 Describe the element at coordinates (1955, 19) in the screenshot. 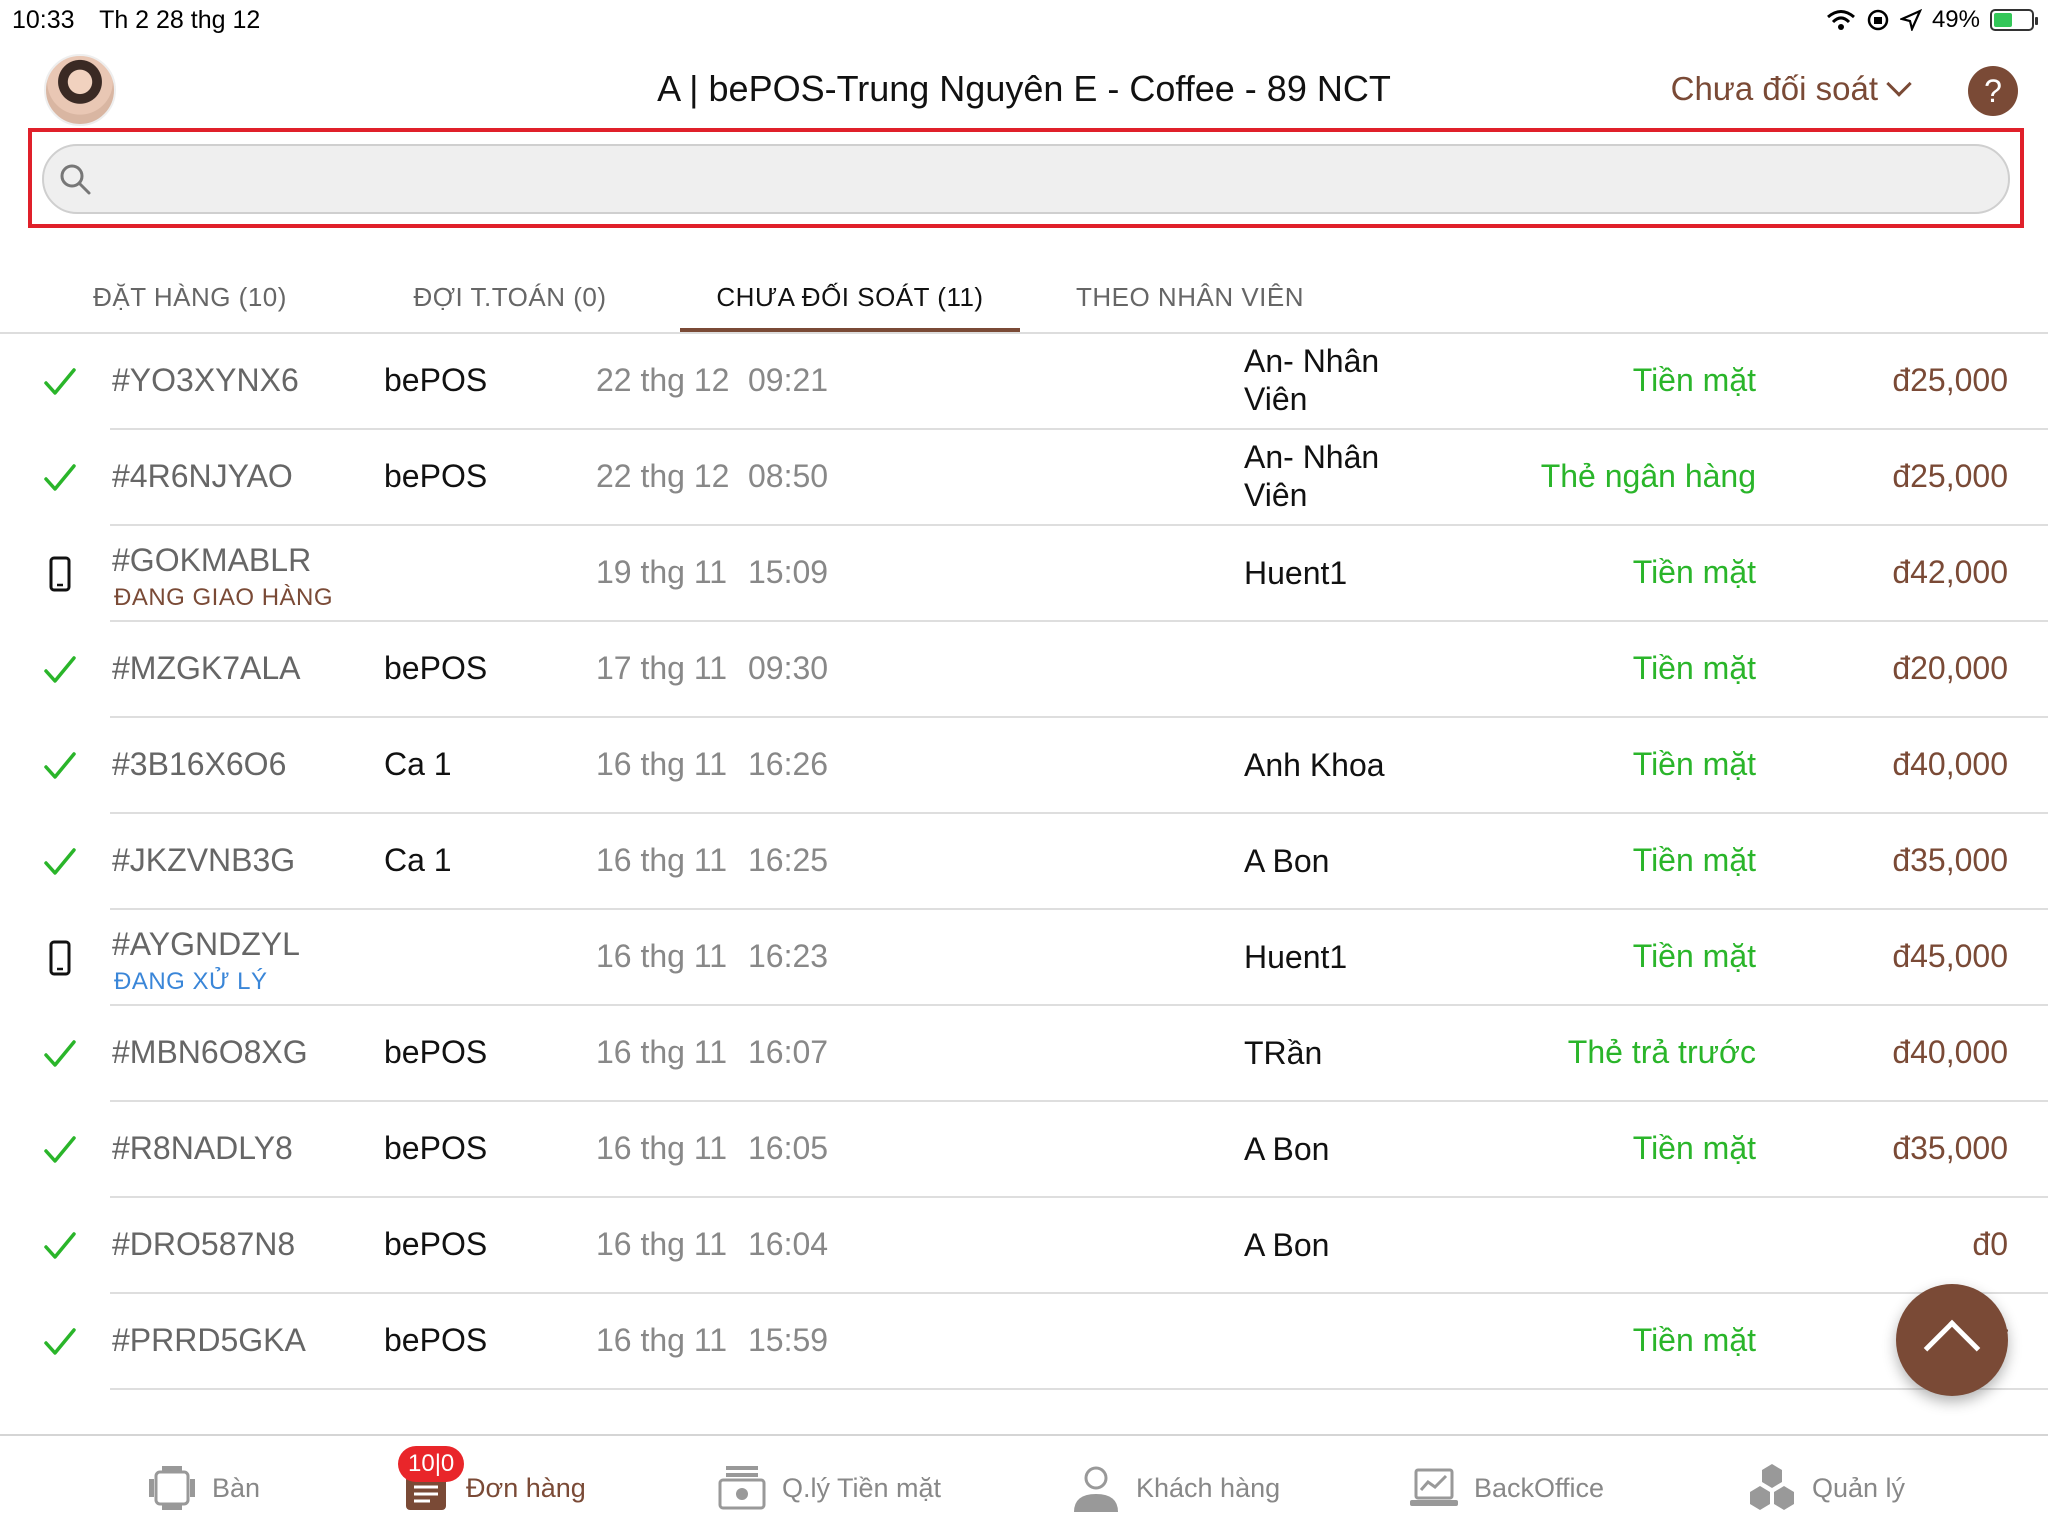

I see `battery-percent: 49%` at that location.